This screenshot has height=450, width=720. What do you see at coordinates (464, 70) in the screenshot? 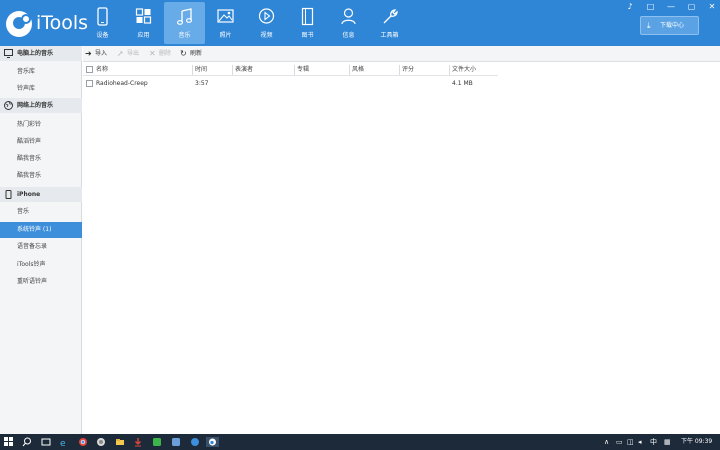
I see `column-header-file-size: 文件大小` at bounding box center [464, 70].